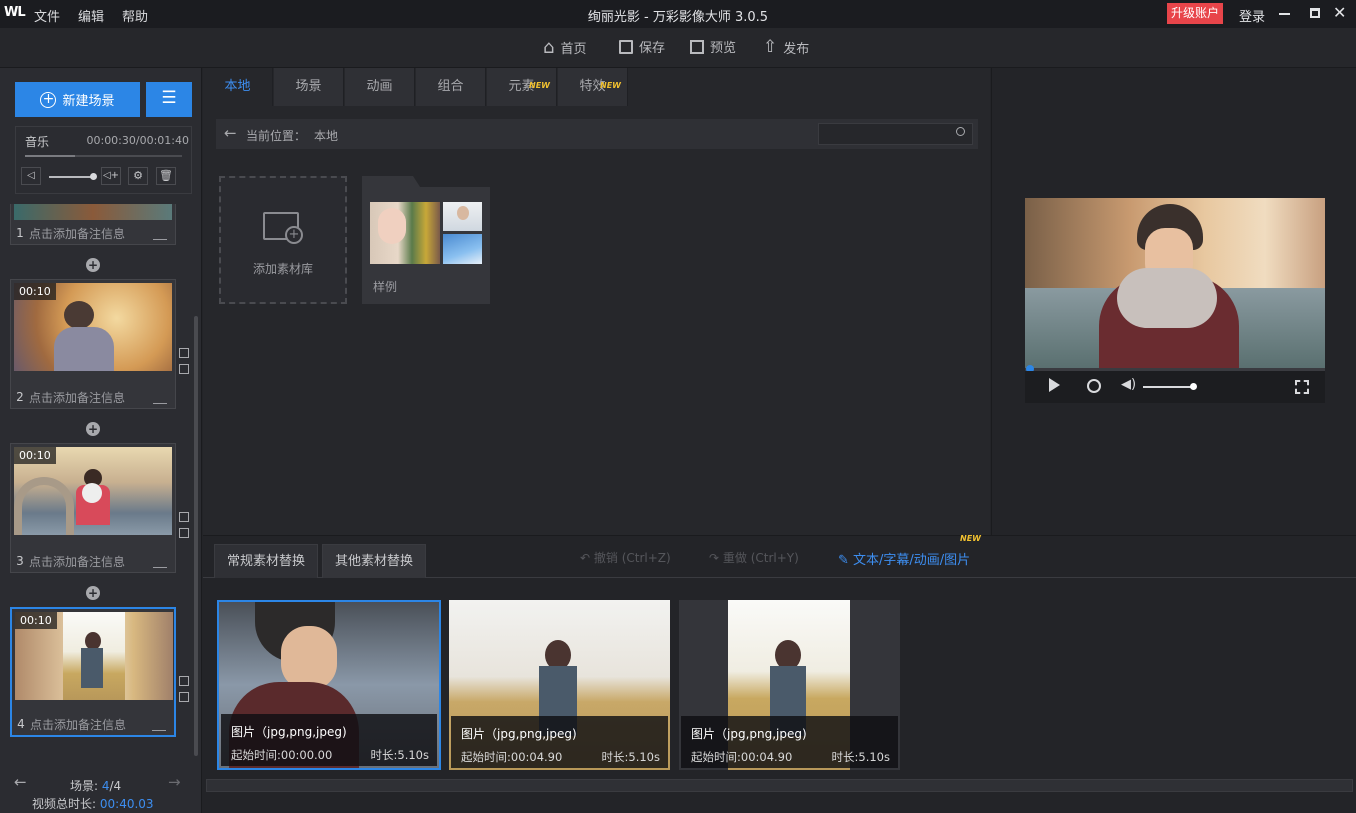  I want to click on scene-counter: 场景: 4/4, so click(95, 785).